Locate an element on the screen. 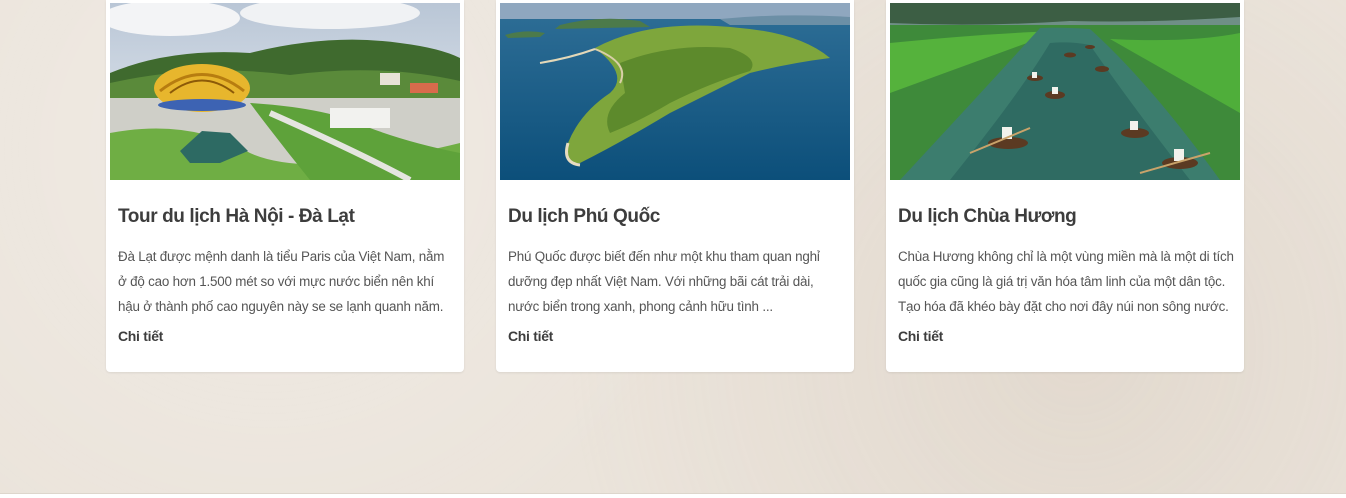  da-lat-photo is located at coordinates (285, 91).